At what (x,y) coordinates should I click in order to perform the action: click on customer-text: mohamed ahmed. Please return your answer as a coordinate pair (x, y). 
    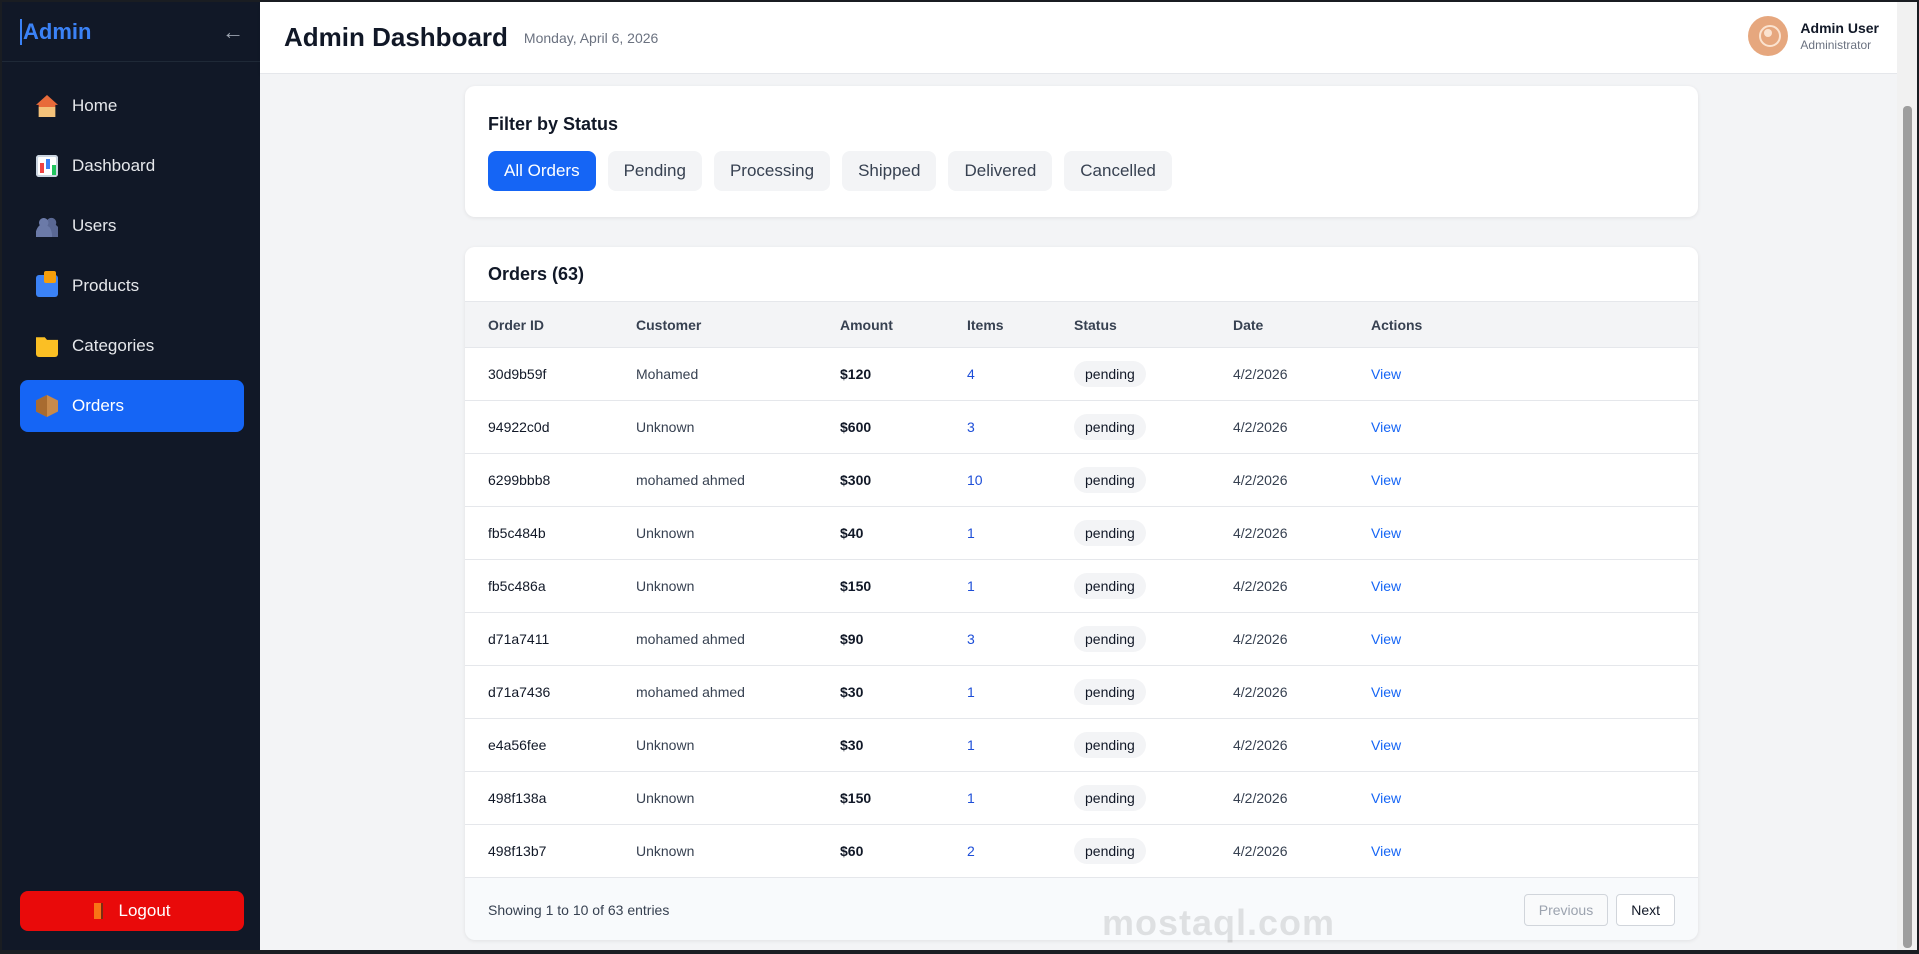
    Looking at the image, I should click on (690, 480).